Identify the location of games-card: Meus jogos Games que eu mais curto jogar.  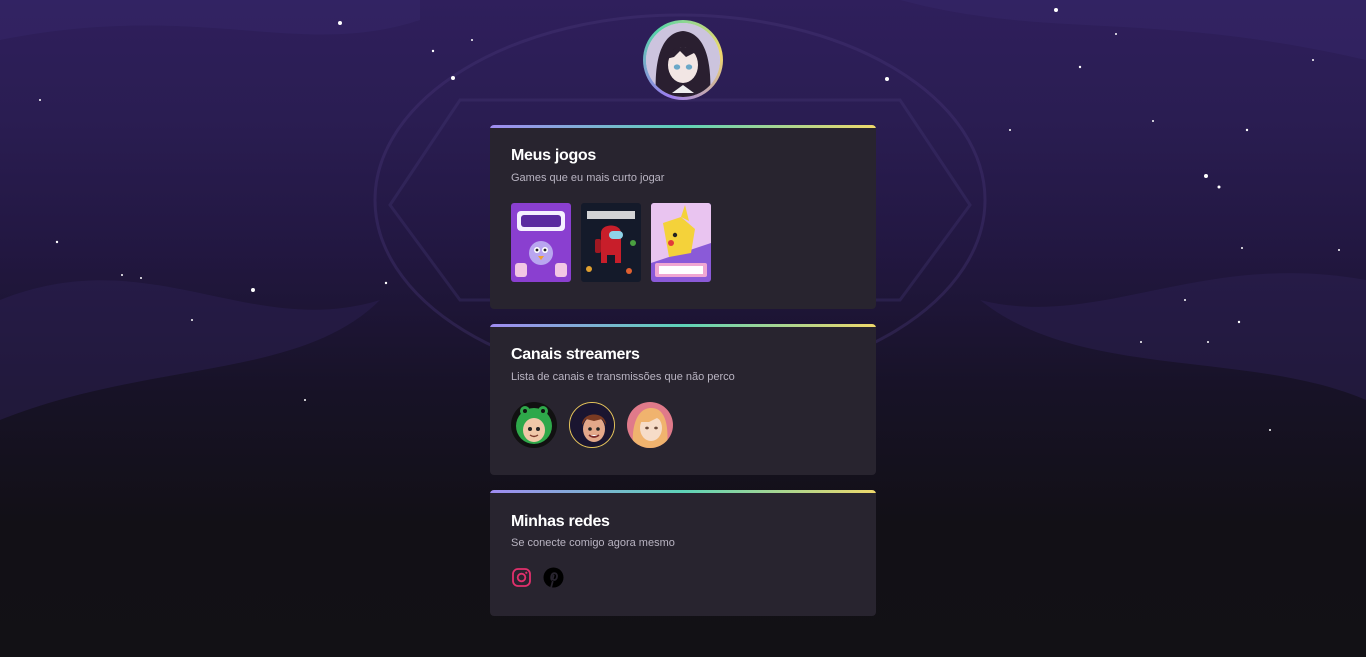
(683, 217).